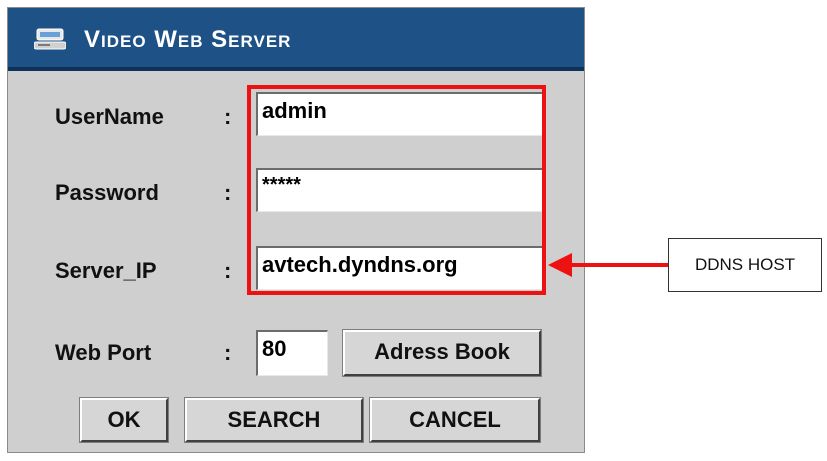 Image resolution: width=827 pixels, height=461 pixels. I want to click on window-title: Video Web Server, so click(188, 39).